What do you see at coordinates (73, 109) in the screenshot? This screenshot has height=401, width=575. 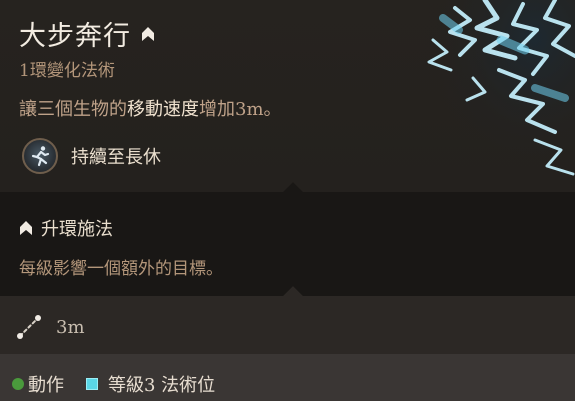 I see `description-text: 讓三個生物的` at bounding box center [73, 109].